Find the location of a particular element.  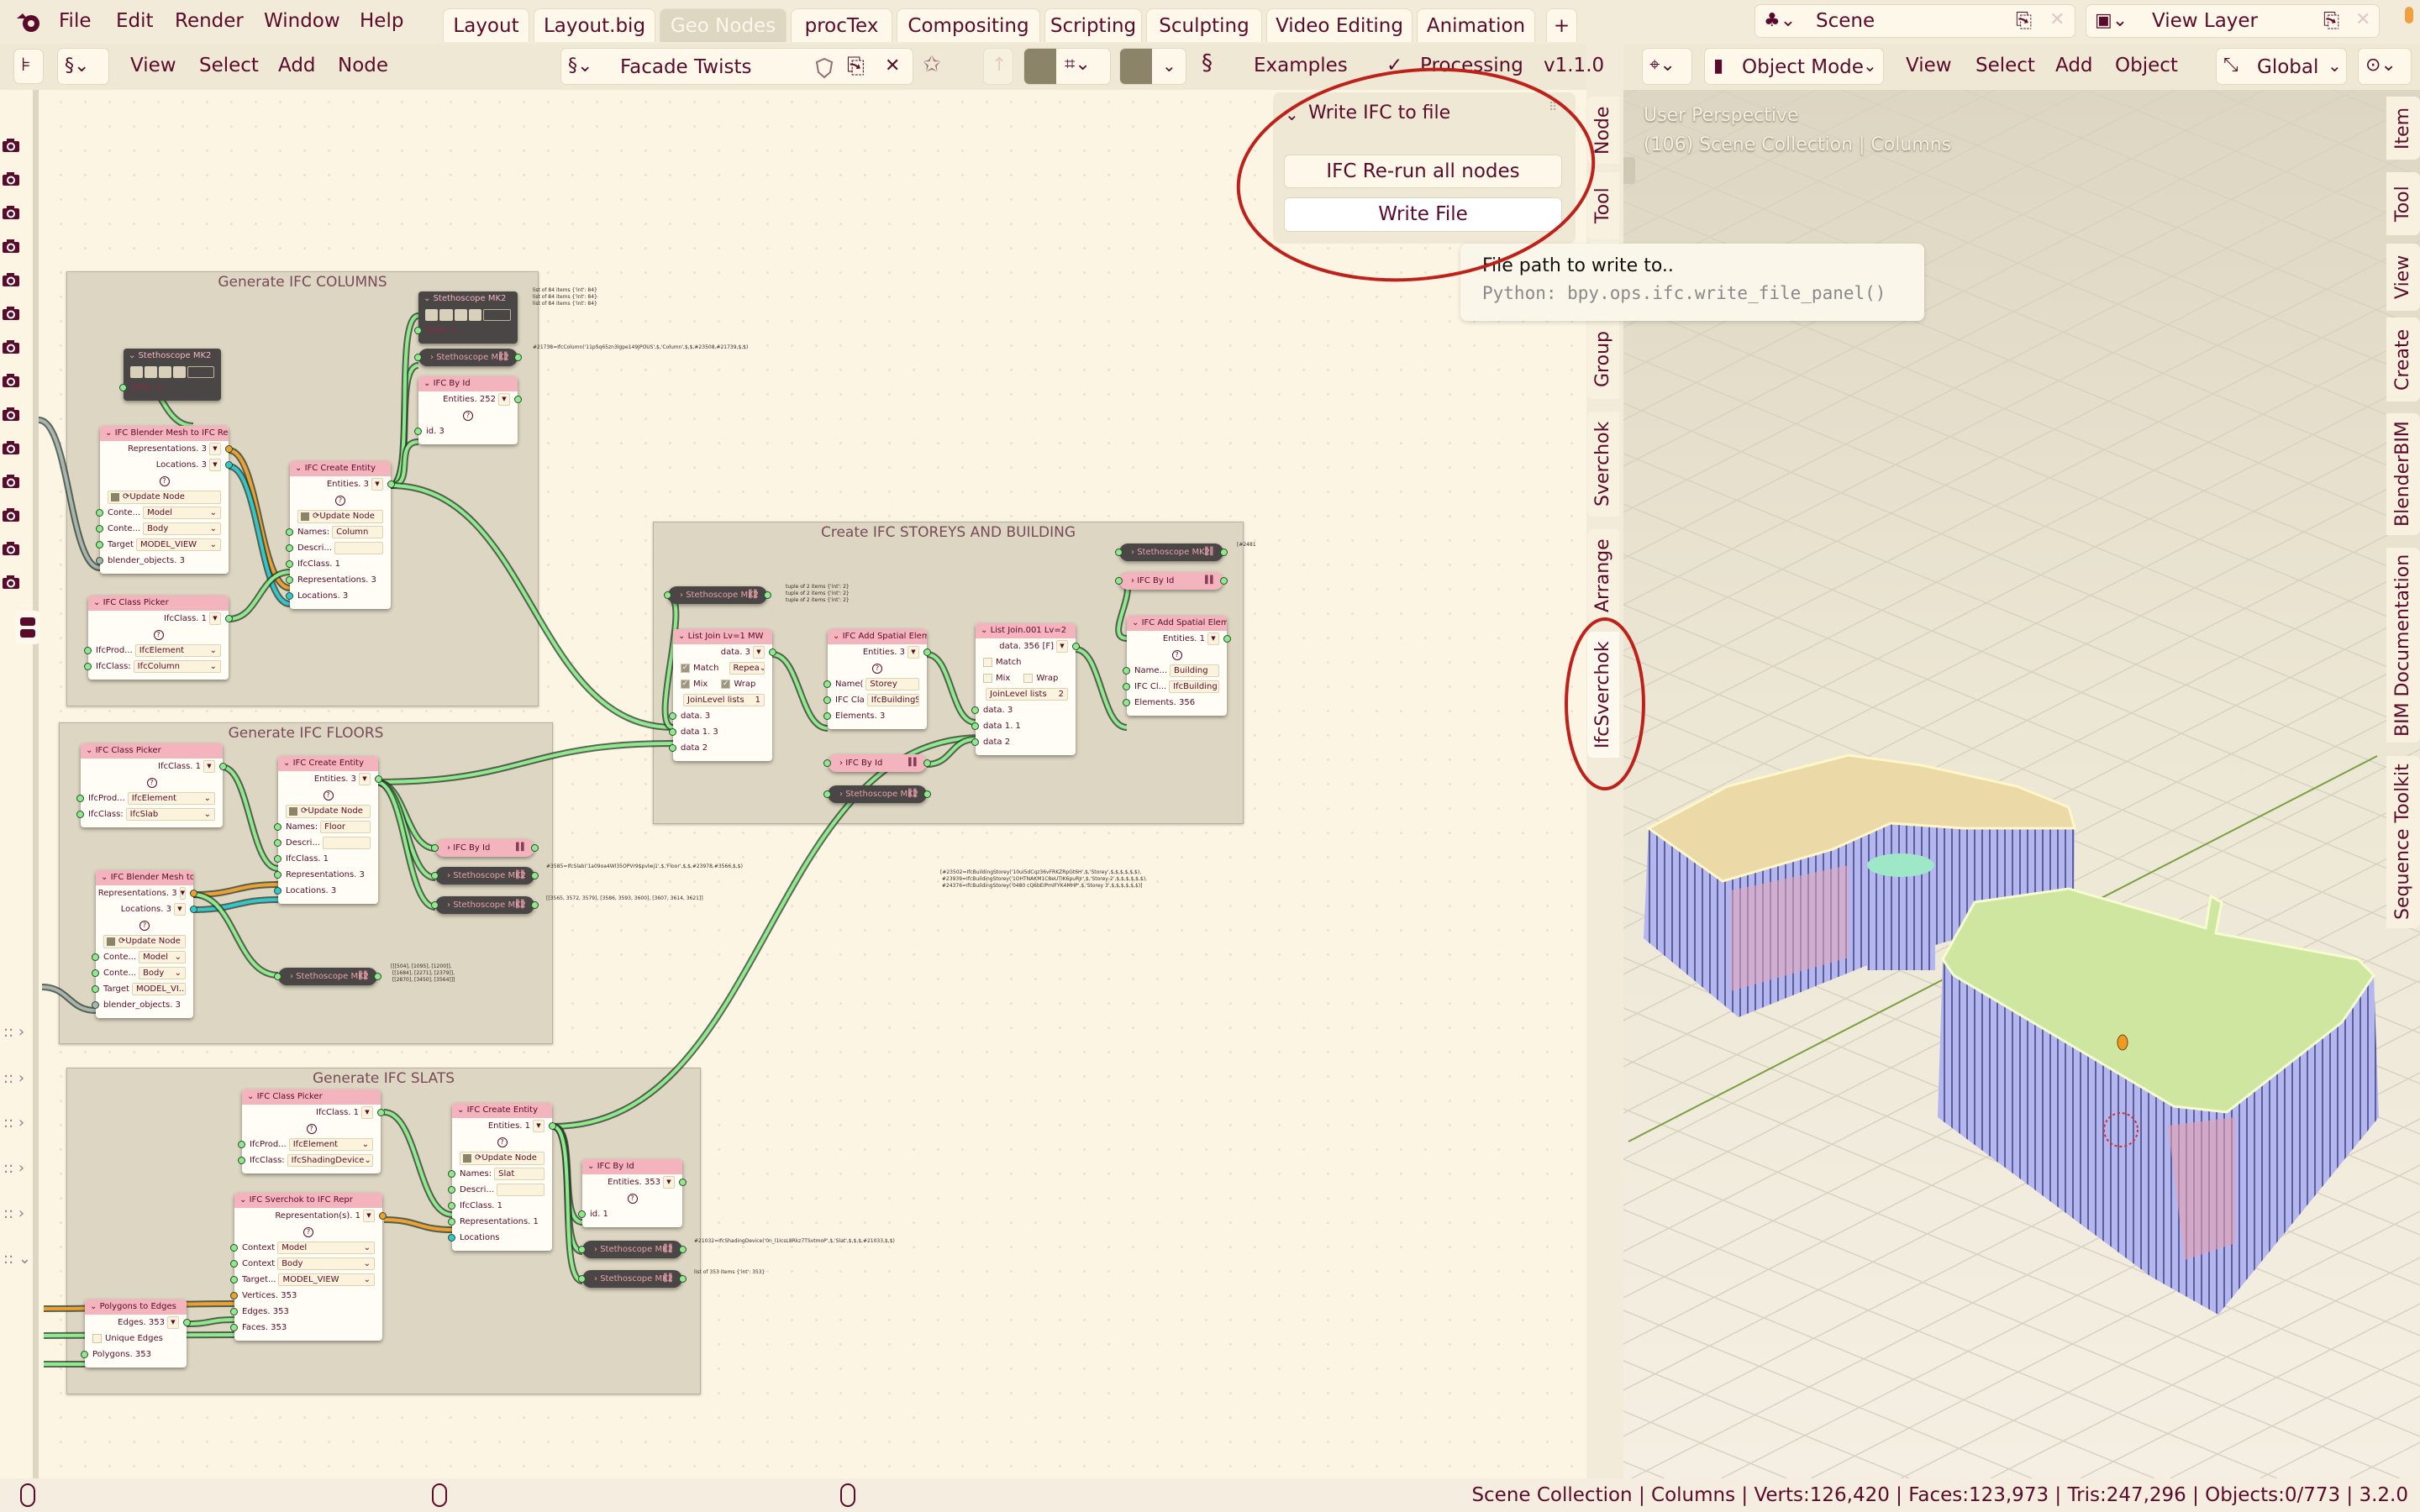

editor-type-dropdown-3d: ⌖⌄ is located at coordinates (1667, 66).